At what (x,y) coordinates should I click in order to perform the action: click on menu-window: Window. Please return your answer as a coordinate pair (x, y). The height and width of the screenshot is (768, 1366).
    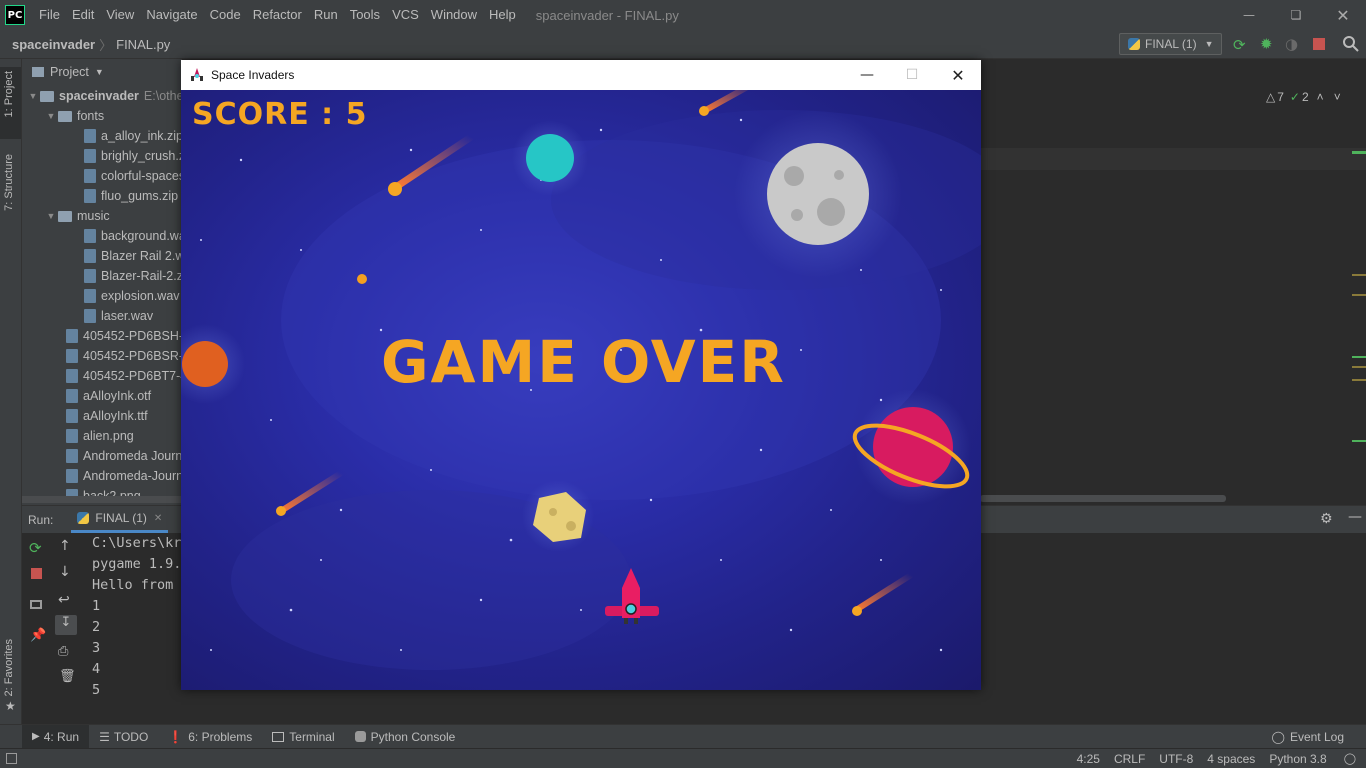
    Looking at the image, I should click on (454, 15).